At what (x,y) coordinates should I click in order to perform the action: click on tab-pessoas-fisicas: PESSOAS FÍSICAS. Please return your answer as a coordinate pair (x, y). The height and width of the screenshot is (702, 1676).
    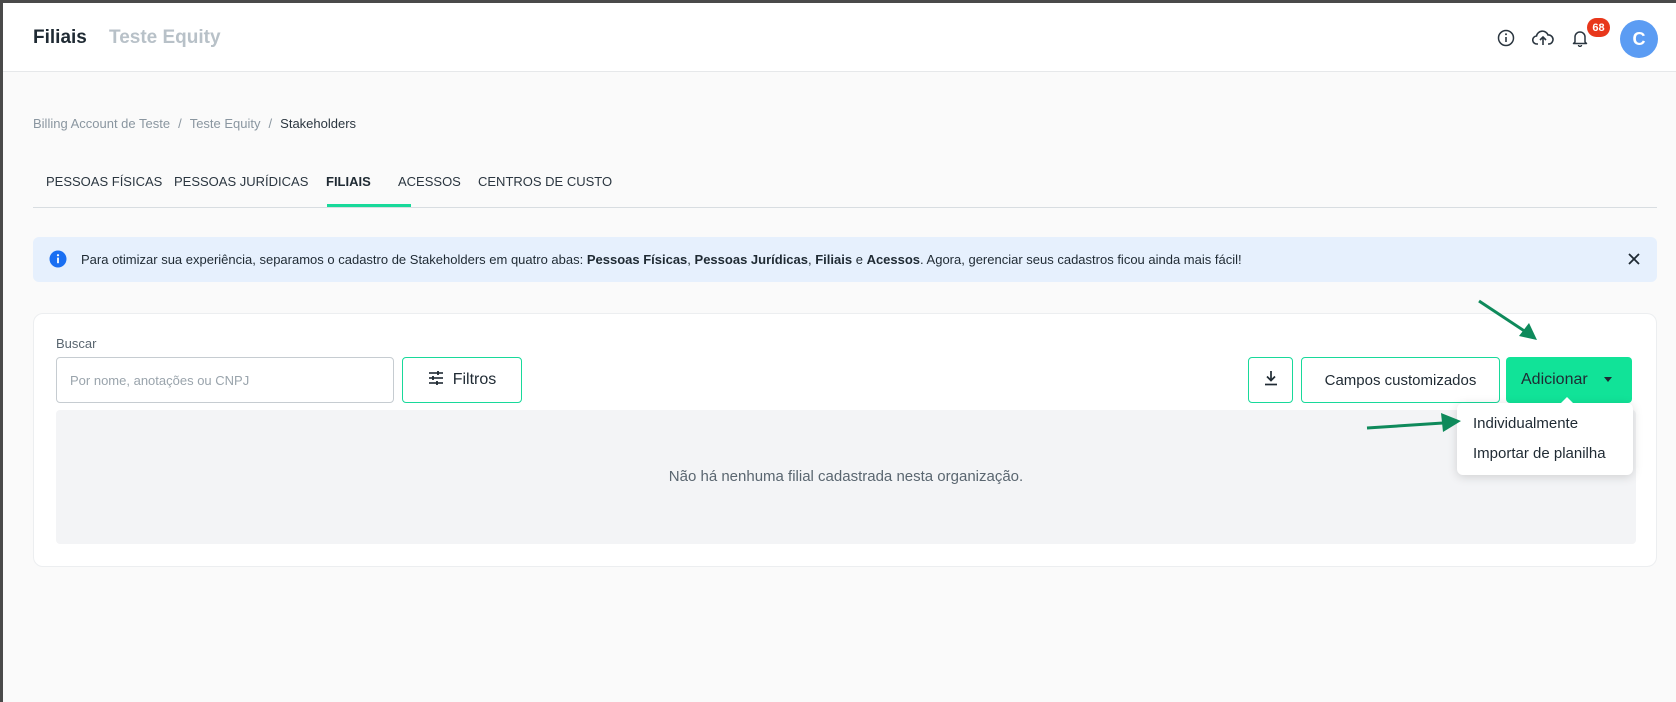
    Looking at the image, I should click on (104, 181).